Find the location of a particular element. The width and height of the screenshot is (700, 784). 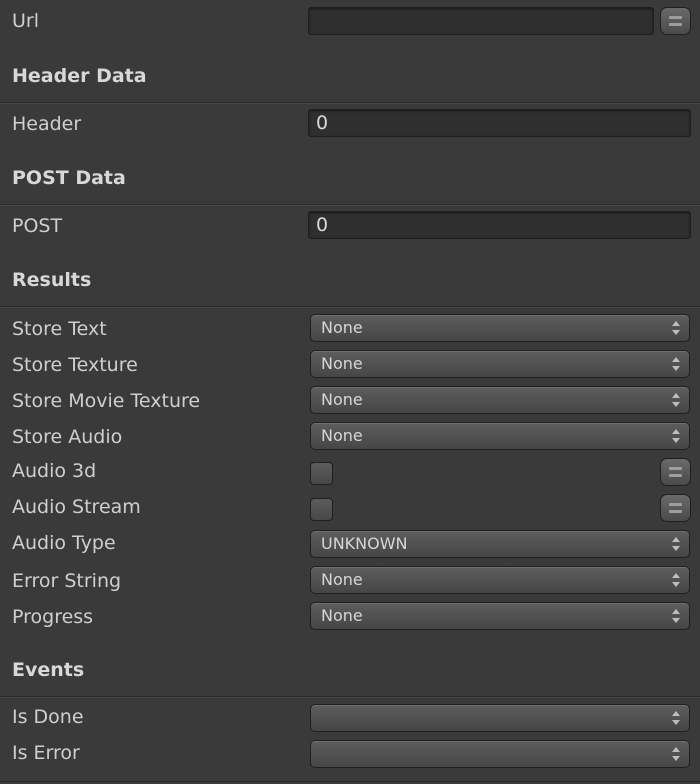

url-variable-toggle-button is located at coordinates (675, 21).